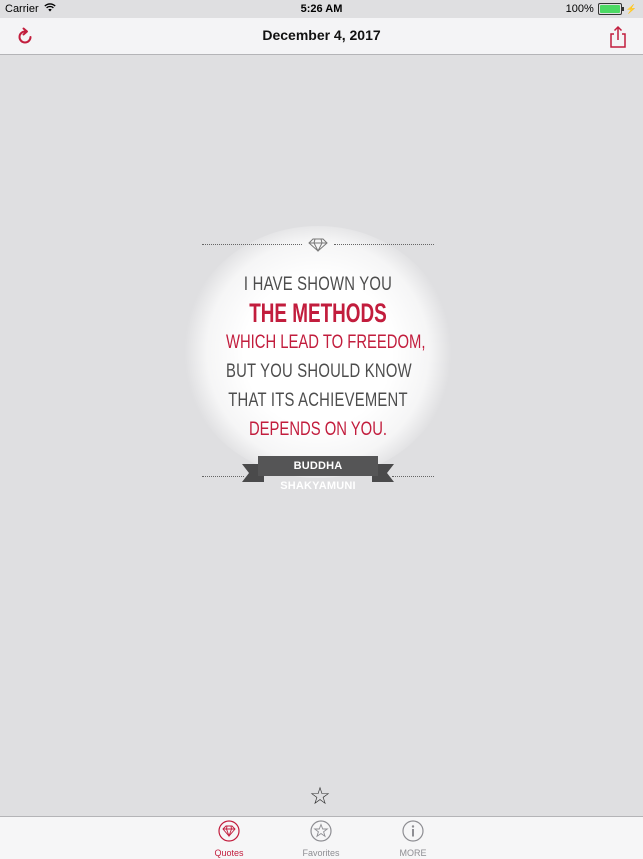 This screenshot has height=859, width=643. What do you see at coordinates (413, 476) in the screenshot?
I see `bottom-divider-right` at bounding box center [413, 476].